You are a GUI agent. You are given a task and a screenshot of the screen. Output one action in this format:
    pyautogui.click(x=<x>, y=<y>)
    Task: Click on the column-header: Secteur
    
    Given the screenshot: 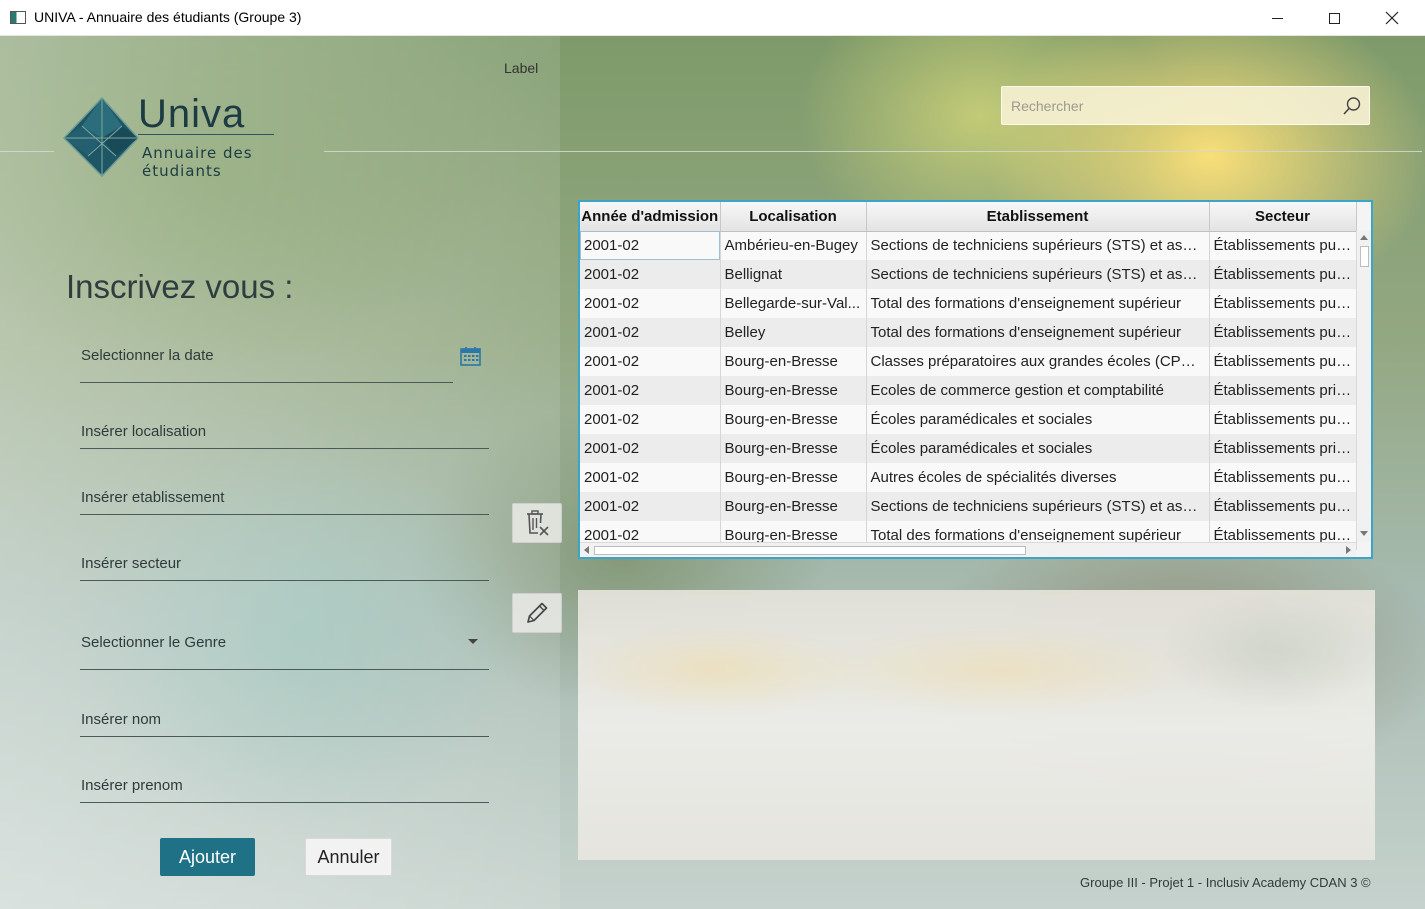 What is the action you would take?
    pyautogui.click(x=1283, y=217)
    